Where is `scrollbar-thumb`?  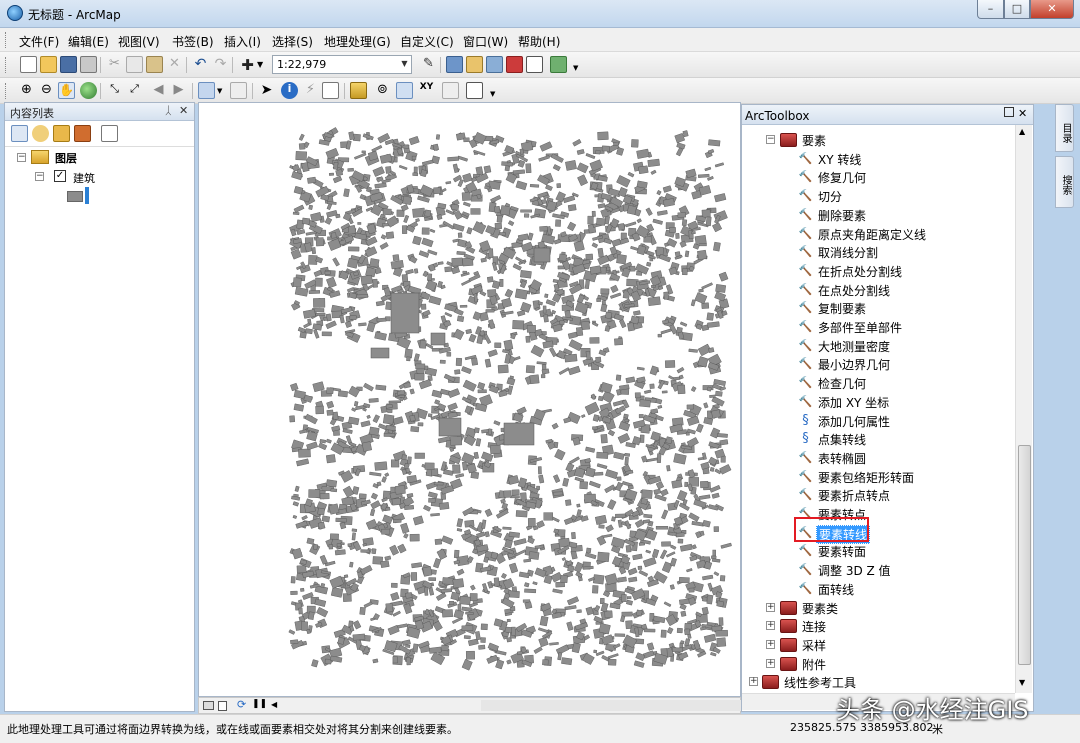
scrollbar-thumb is located at coordinates (1024, 555).